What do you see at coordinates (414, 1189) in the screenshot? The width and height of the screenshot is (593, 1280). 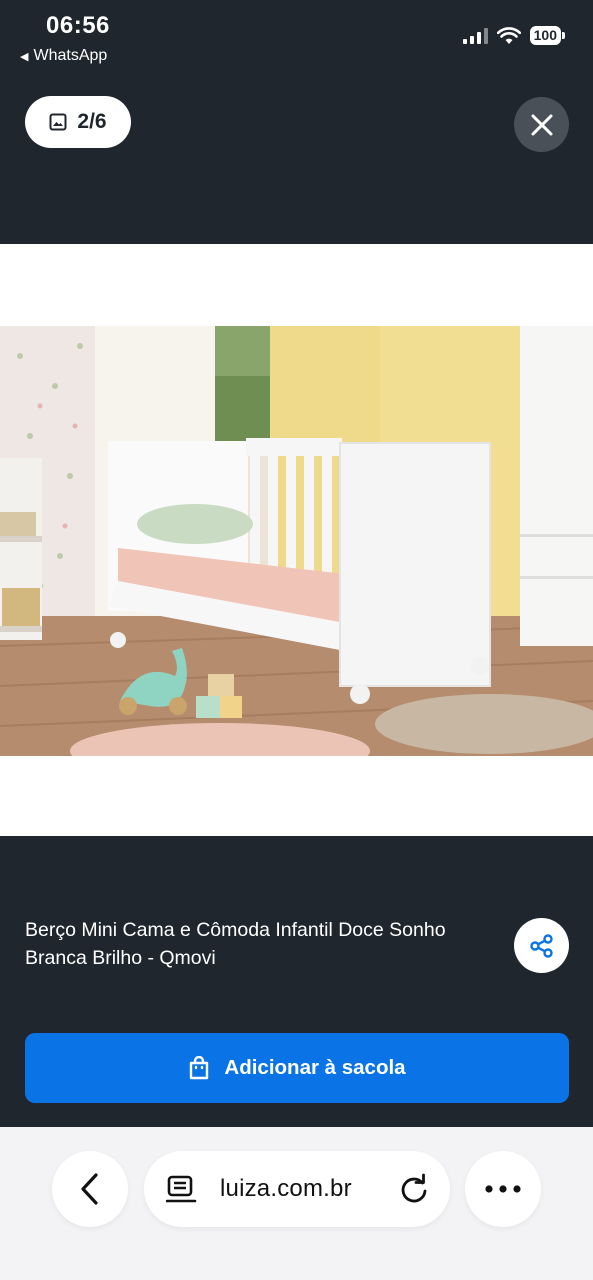 I see `reload-icon` at bounding box center [414, 1189].